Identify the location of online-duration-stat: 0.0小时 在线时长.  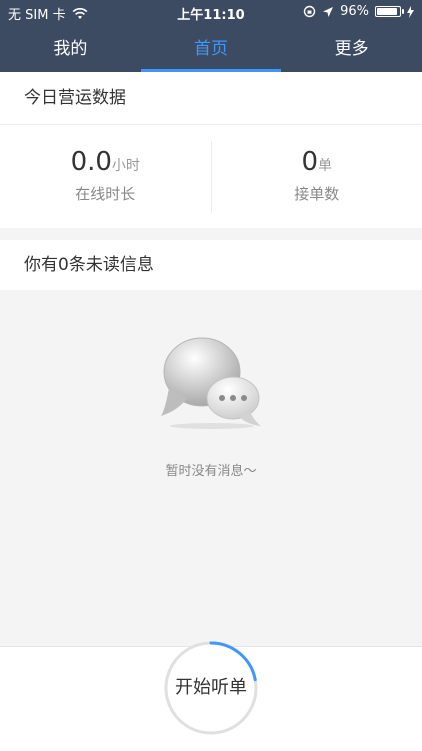
(105, 177).